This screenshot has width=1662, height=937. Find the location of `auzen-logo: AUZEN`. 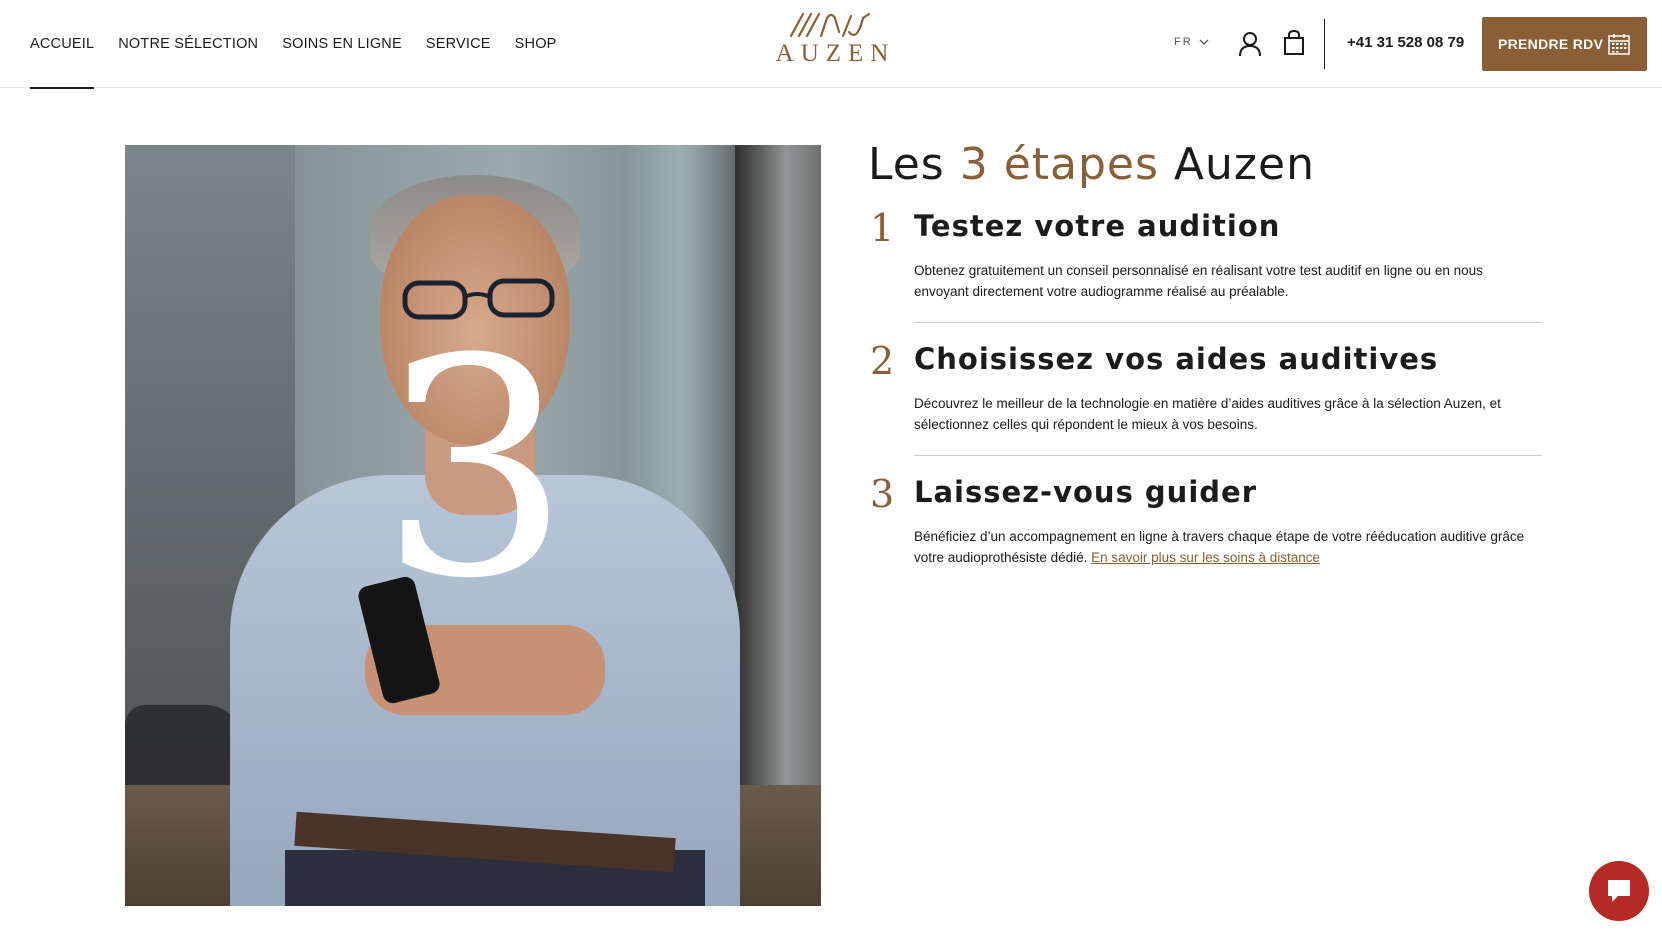

auzen-logo: AUZEN is located at coordinates (832, 44).